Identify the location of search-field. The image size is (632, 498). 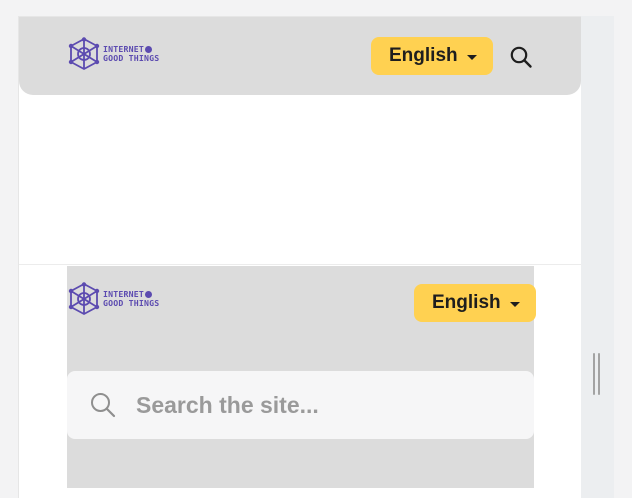
(300, 405).